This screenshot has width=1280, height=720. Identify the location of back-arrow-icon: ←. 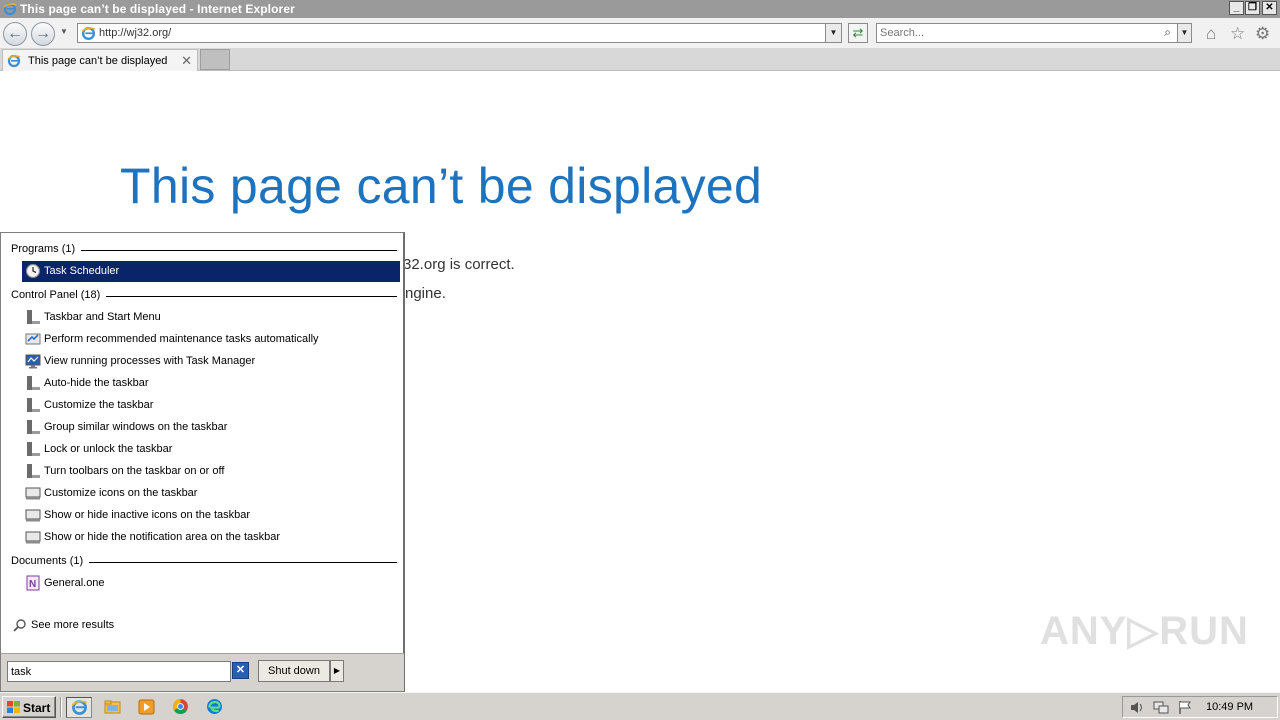
(15, 33).